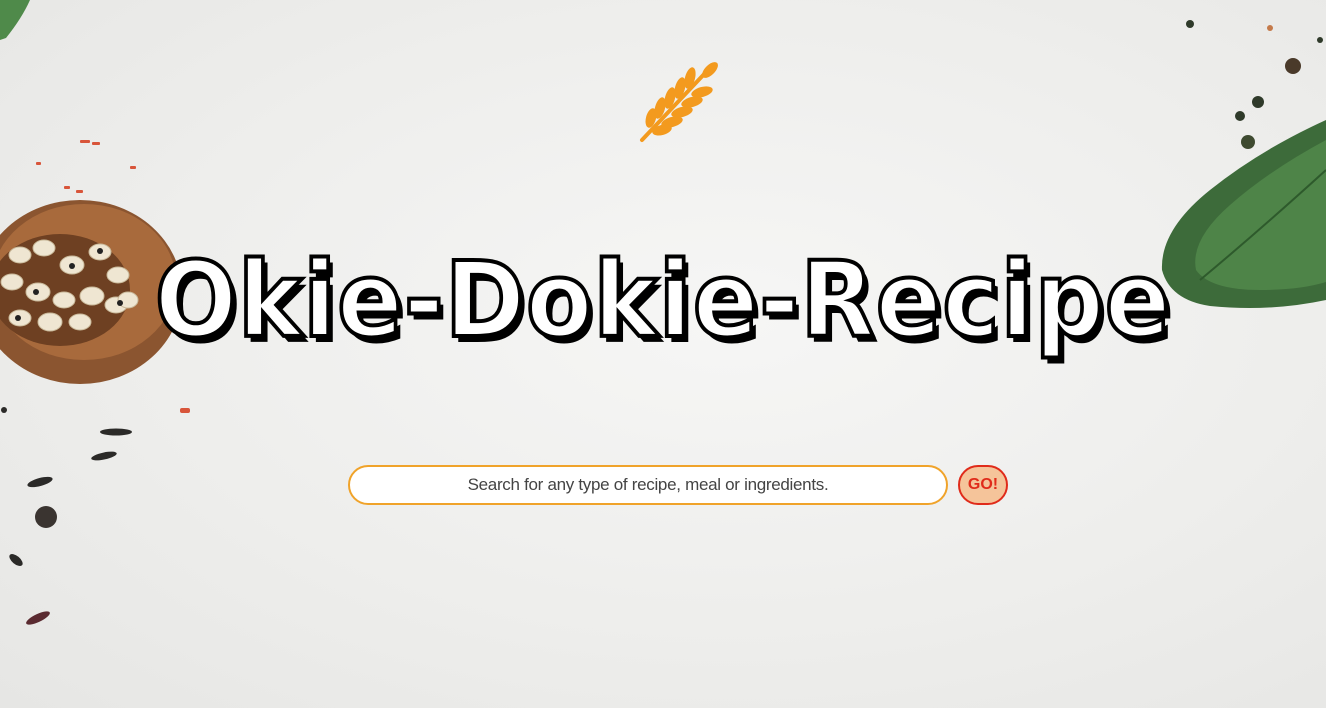 This screenshot has height=708, width=1326. I want to click on search-form: GO!, so click(679, 486).